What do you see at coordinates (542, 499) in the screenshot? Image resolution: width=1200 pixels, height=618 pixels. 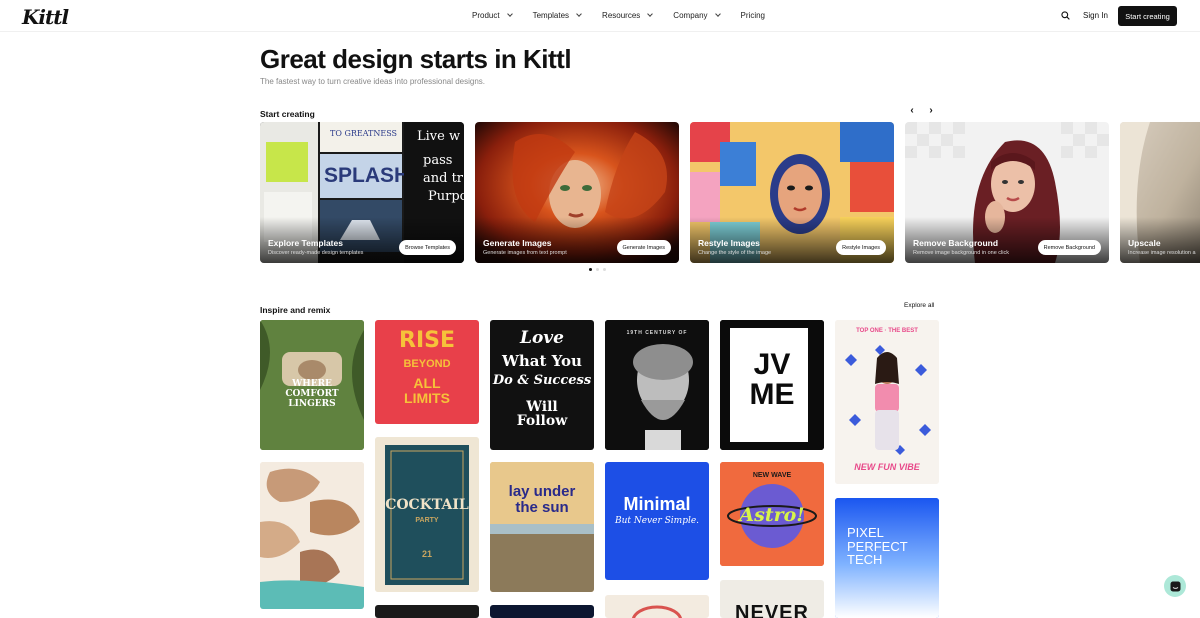 I see `tile-text: lay under the sun` at bounding box center [542, 499].